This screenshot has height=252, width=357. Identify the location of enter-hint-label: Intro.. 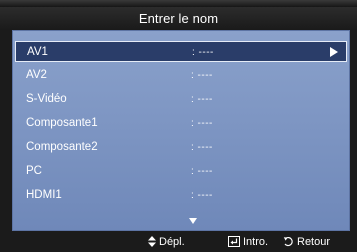
(256, 242).